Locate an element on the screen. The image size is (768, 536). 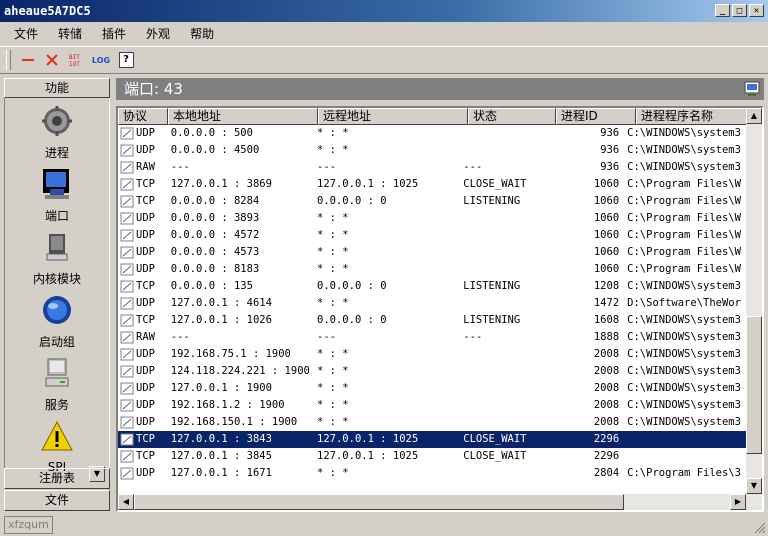
files-button: 文件 is located at coordinates (57, 500).